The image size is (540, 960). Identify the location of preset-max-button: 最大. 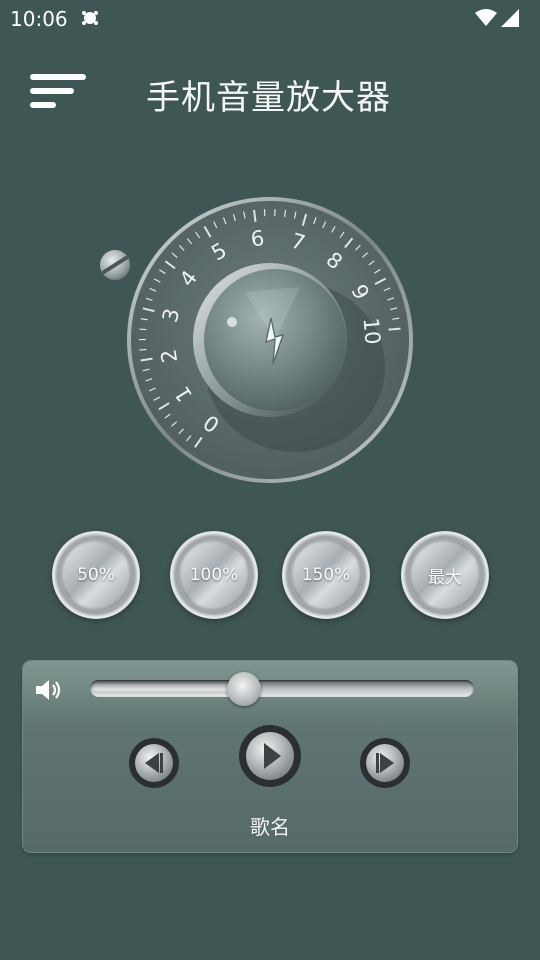
(445, 575).